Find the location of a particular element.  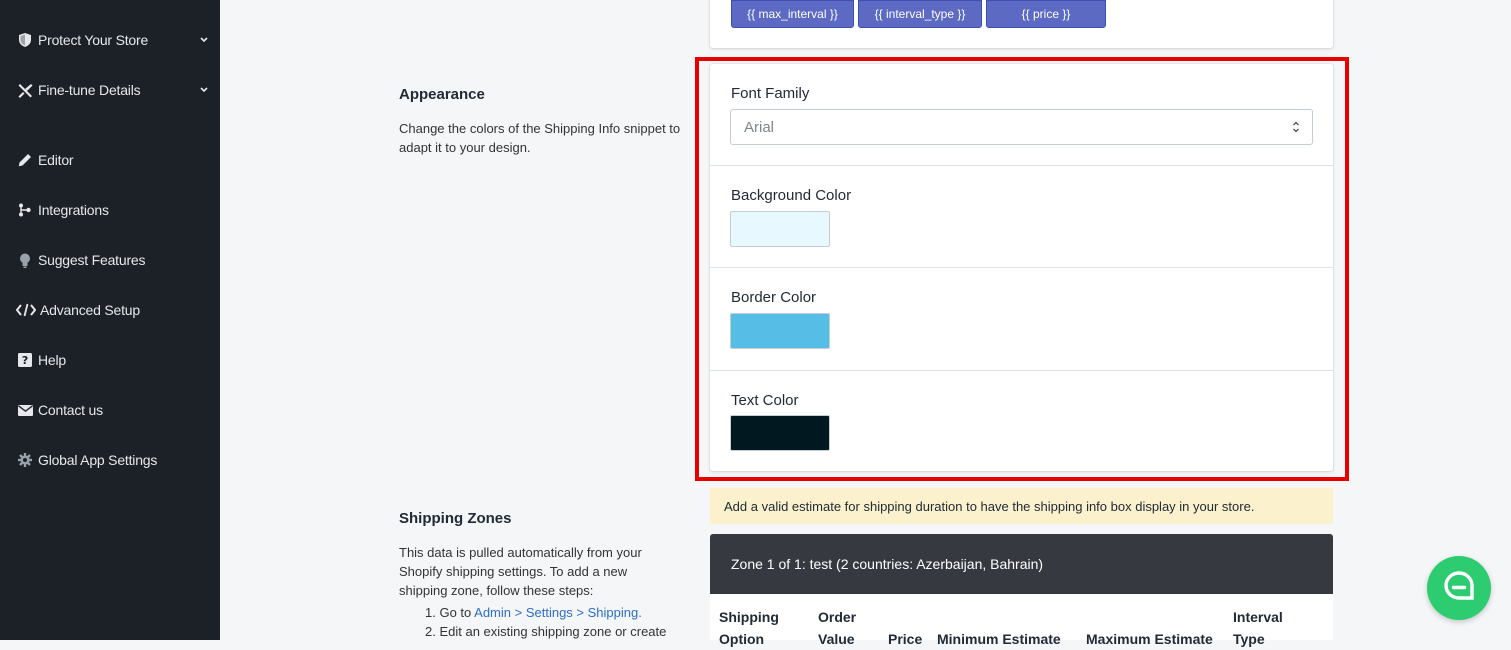

column-header: Order Value is located at coordinates (837, 628).